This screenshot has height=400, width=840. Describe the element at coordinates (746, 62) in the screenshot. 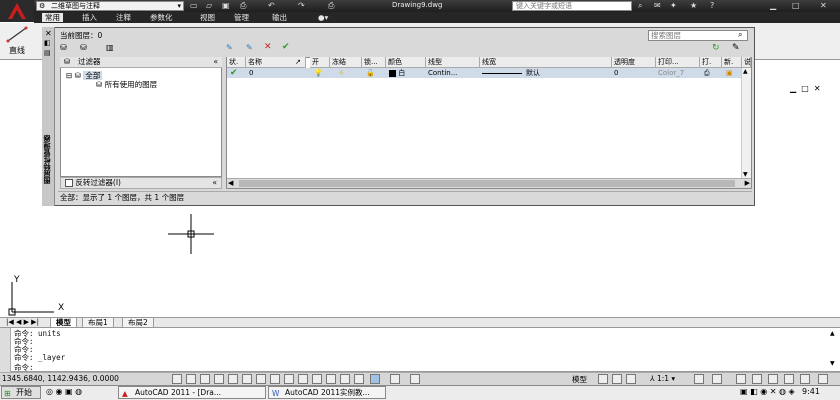

I see `column-description: 说` at that location.